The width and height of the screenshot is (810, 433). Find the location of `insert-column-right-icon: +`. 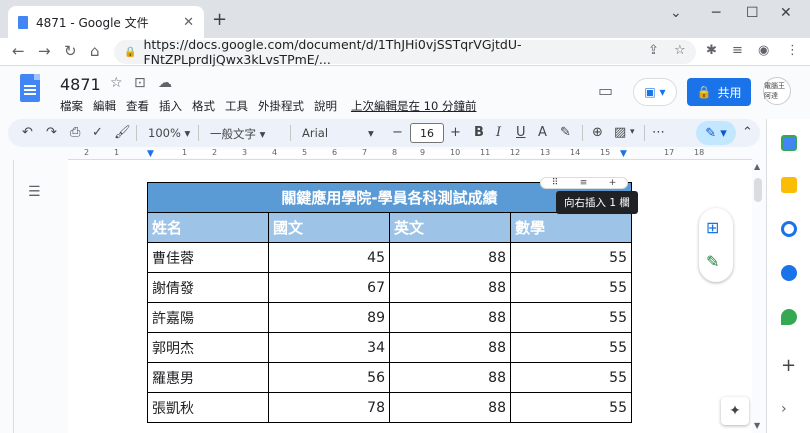

insert-column-right-icon: + is located at coordinates (613, 183).